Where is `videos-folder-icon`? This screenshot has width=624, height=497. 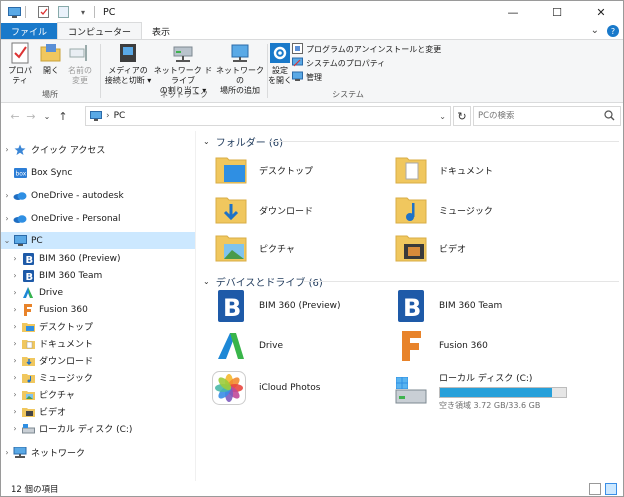 videos-folder-icon is located at coordinates (411, 248).